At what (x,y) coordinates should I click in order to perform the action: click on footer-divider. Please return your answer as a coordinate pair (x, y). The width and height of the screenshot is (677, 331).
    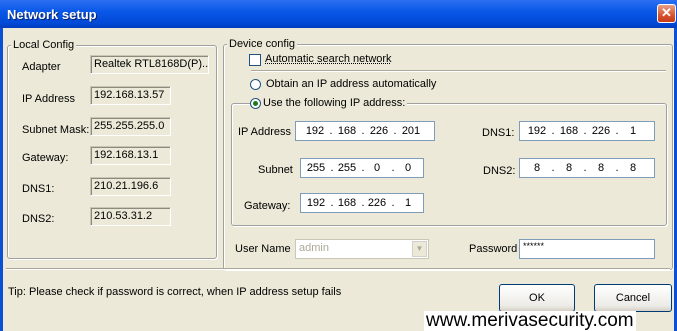
    Looking at the image, I should click on (338, 269).